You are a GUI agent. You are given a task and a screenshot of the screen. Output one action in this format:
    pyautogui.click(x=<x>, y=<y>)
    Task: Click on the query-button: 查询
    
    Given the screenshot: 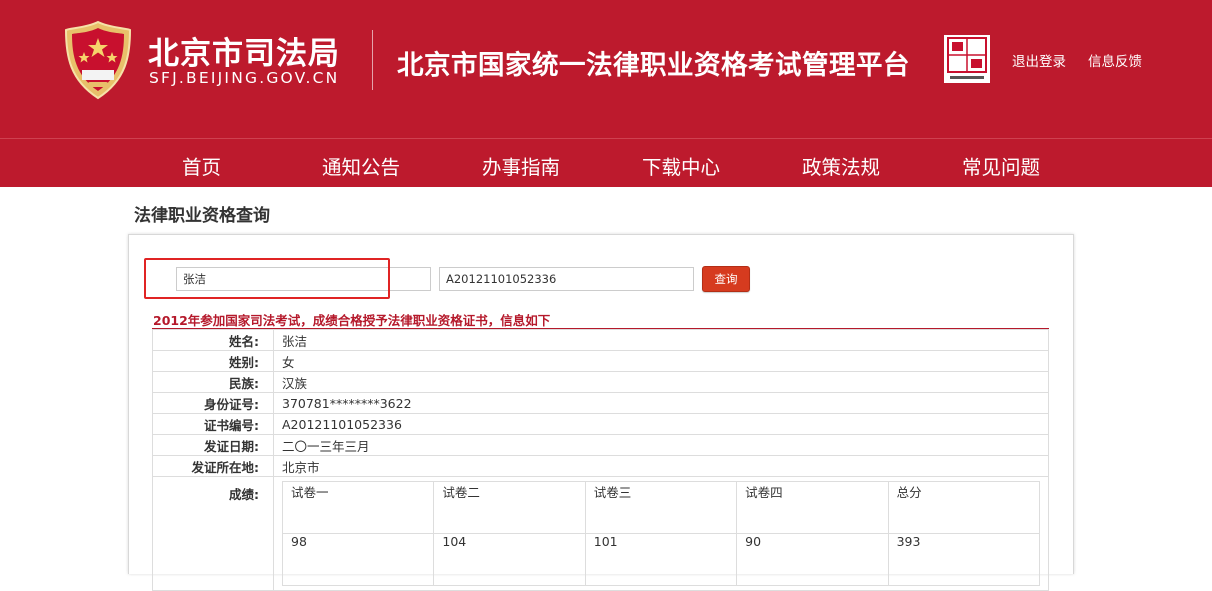 What is the action you would take?
    pyautogui.click(x=726, y=279)
    